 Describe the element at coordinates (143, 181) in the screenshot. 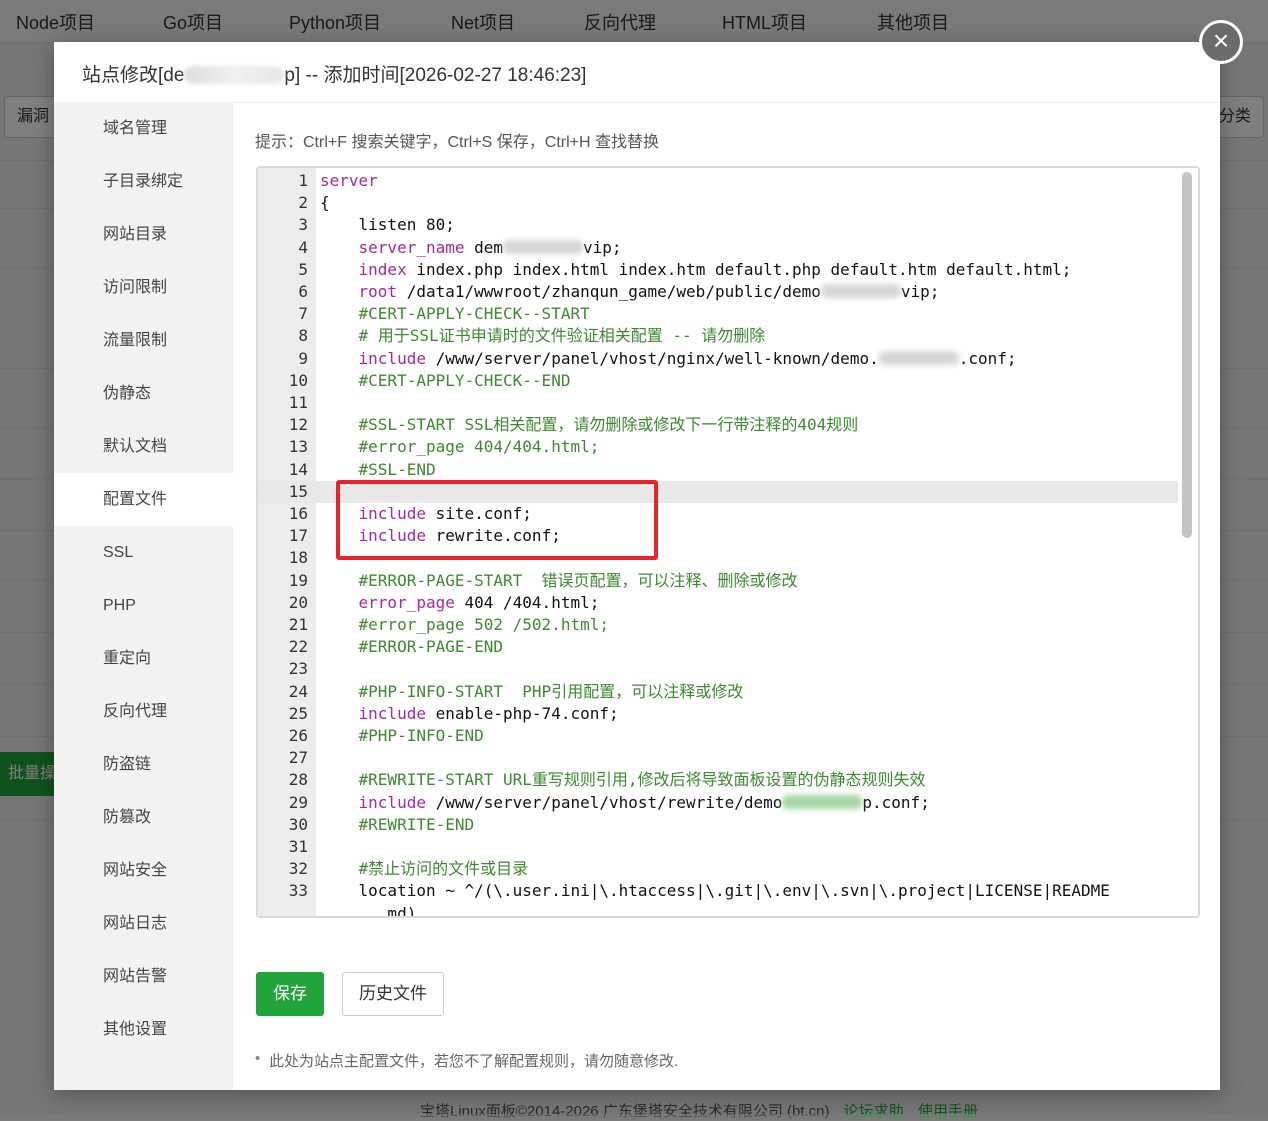

I see `sidebar-item-subdir: 子目录绑定` at that location.